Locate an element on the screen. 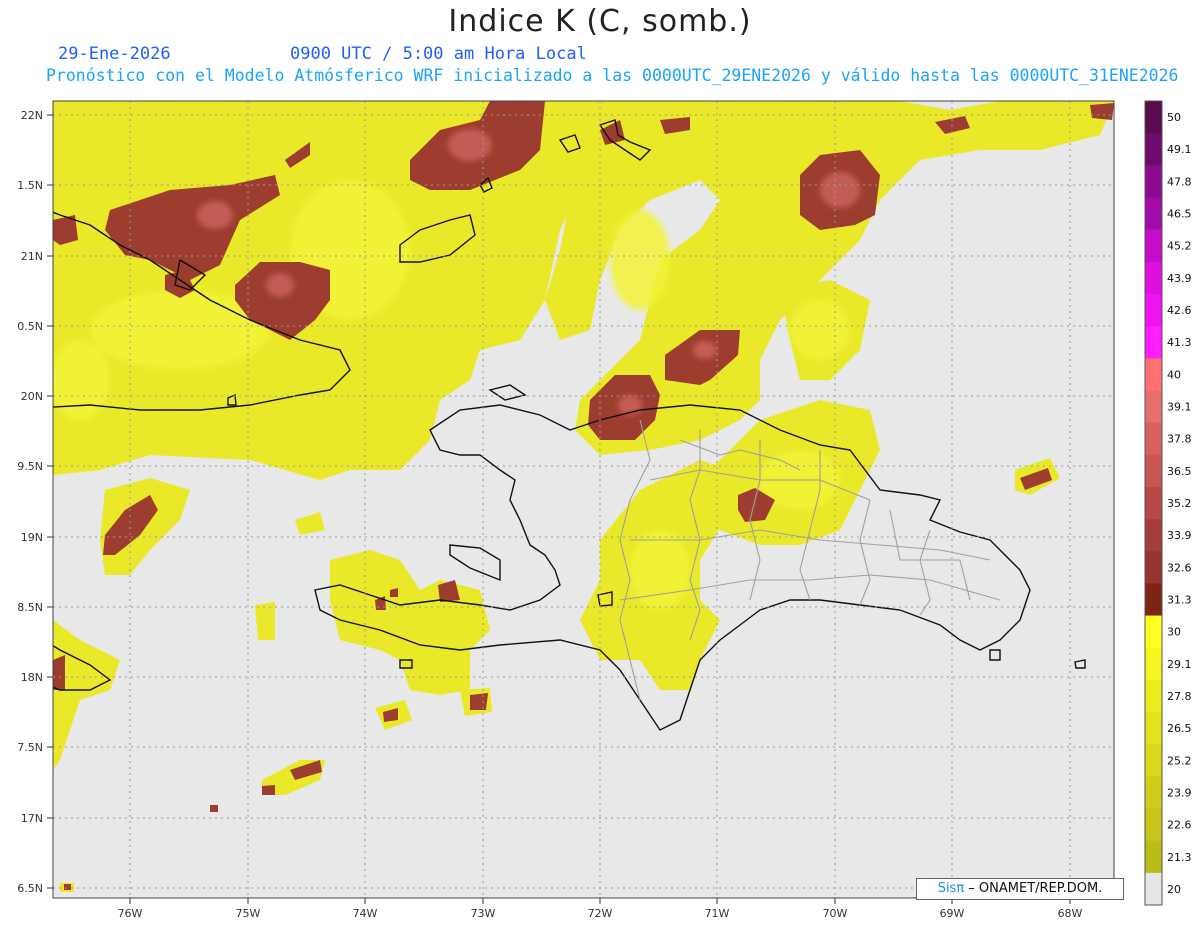 This screenshot has width=1200, height=927. lon-label: 69W is located at coordinates (952, 913).